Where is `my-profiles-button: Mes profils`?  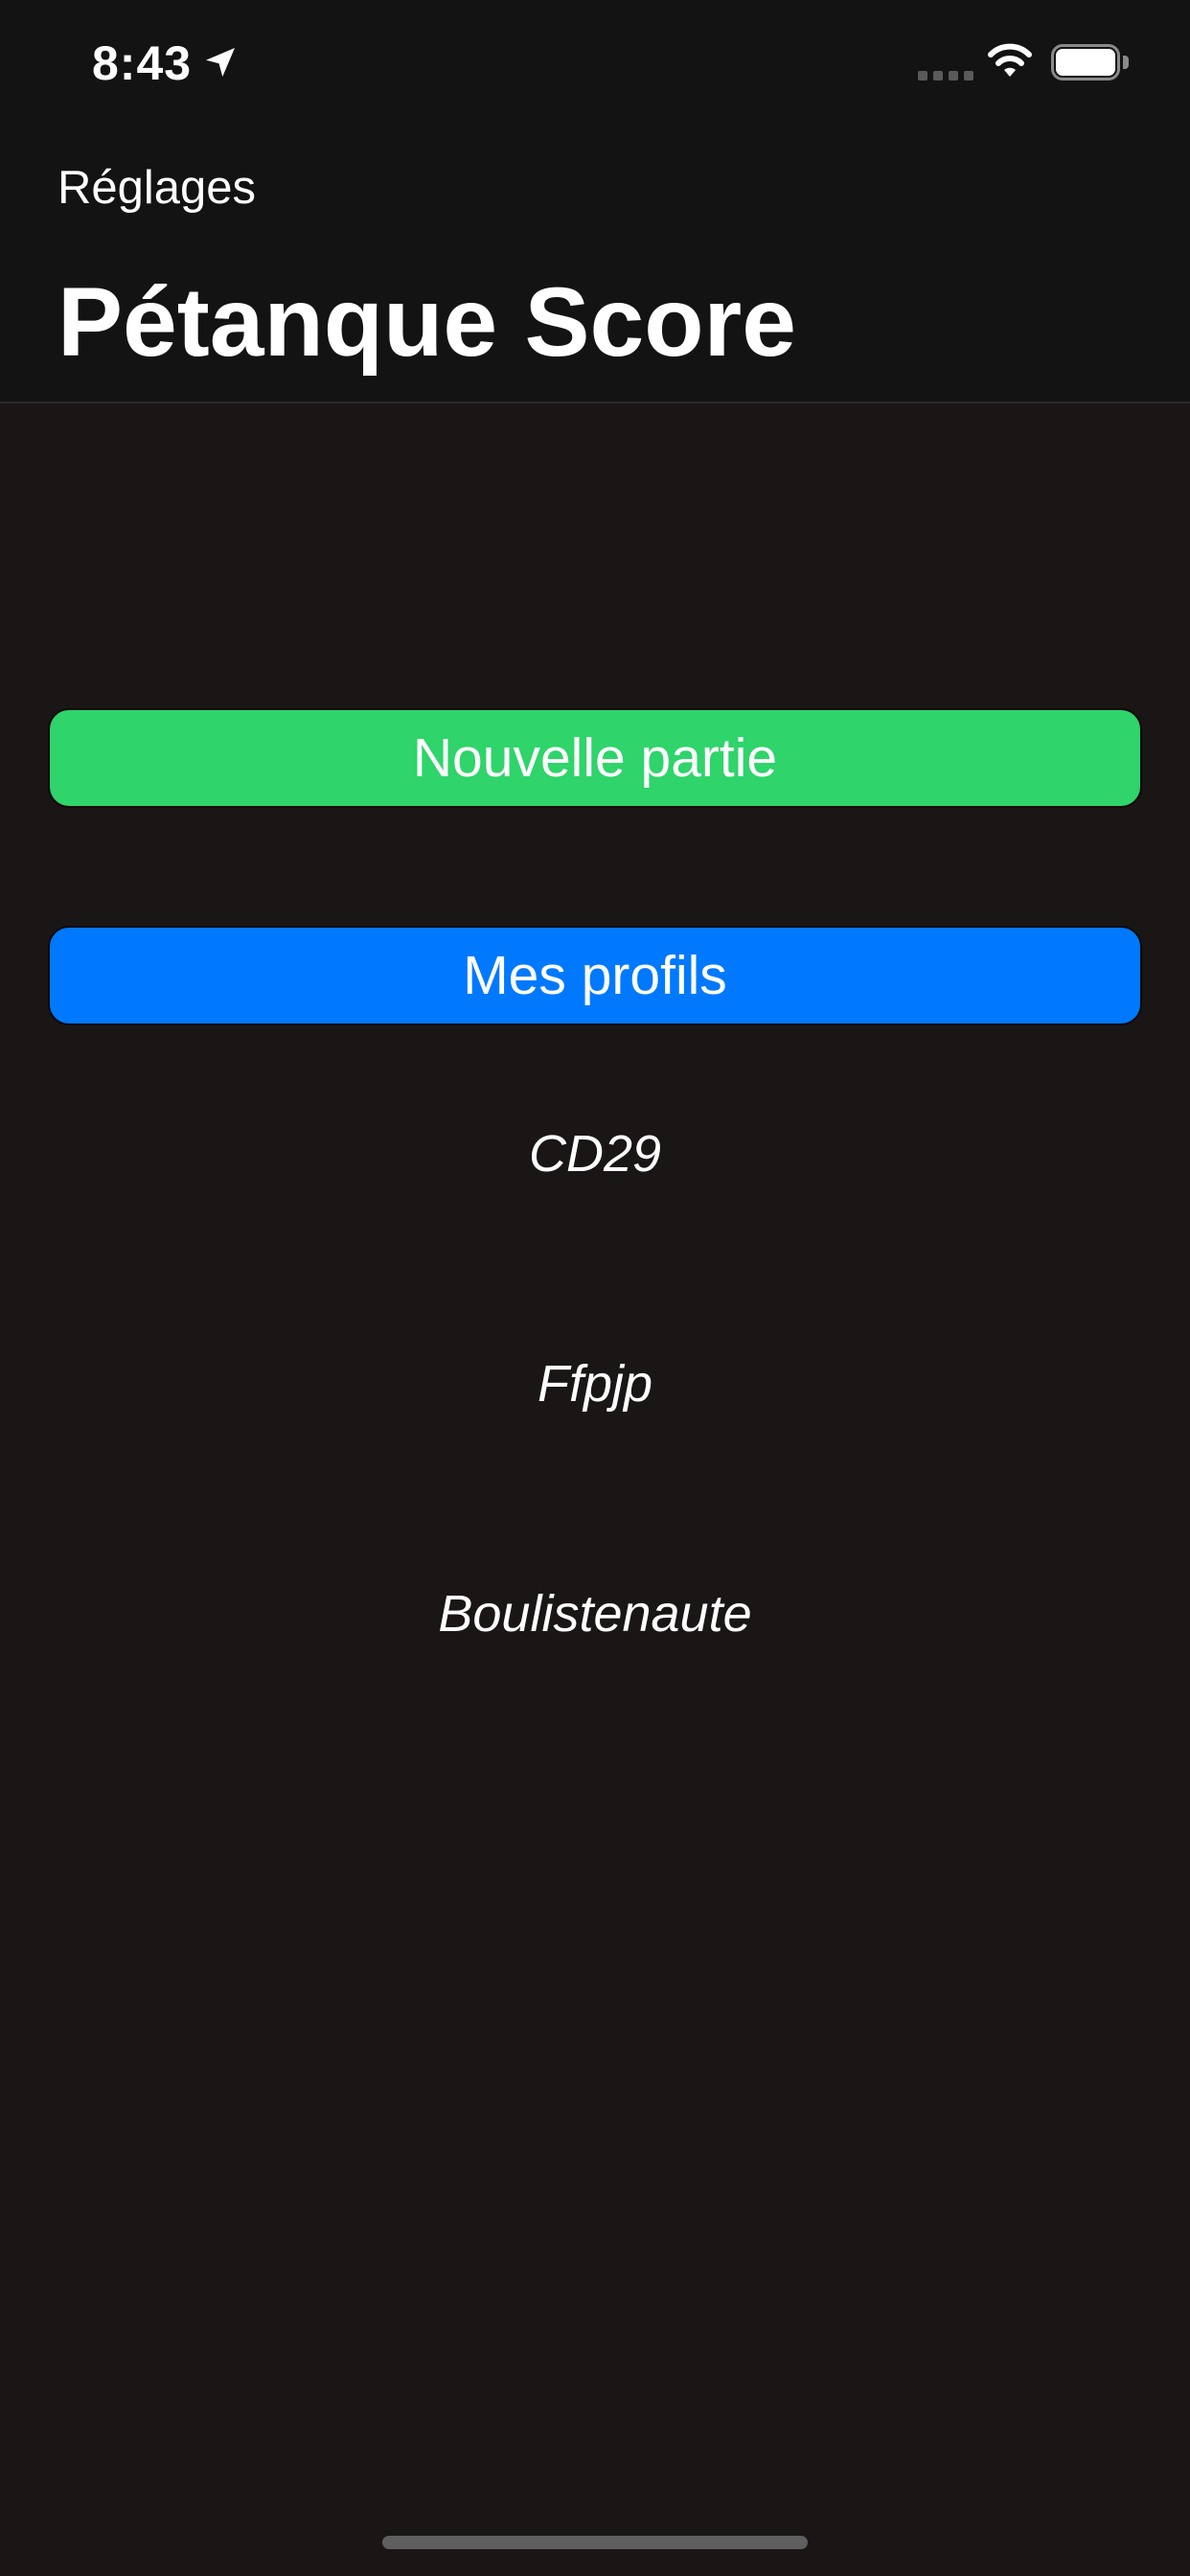
my-profiles-button: Mes profils is located at coordinates (595, 975).